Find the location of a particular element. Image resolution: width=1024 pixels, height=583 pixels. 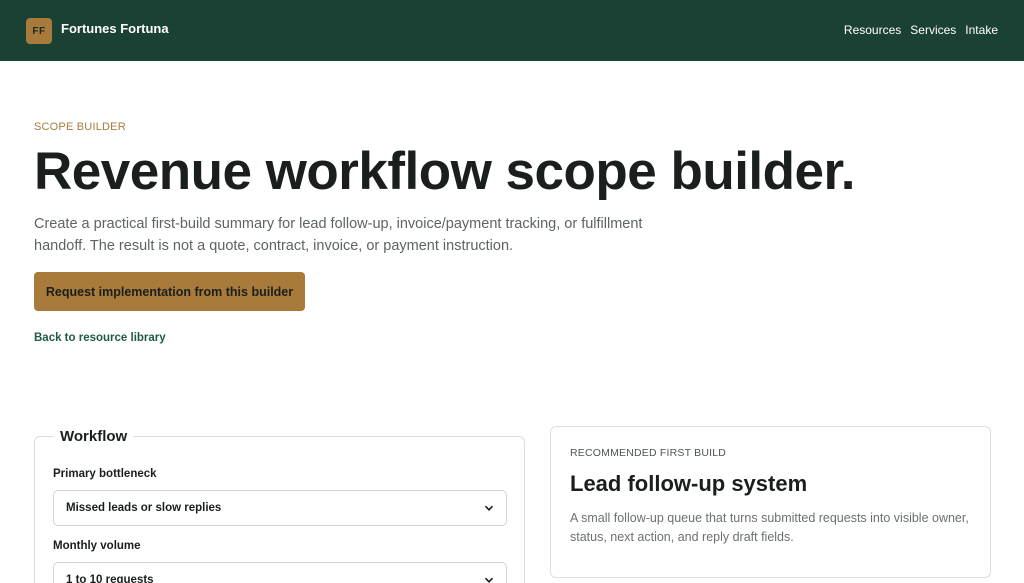

primary-bottleneck-select: Missed leads or slow replies is located at coordinates (280, 508).